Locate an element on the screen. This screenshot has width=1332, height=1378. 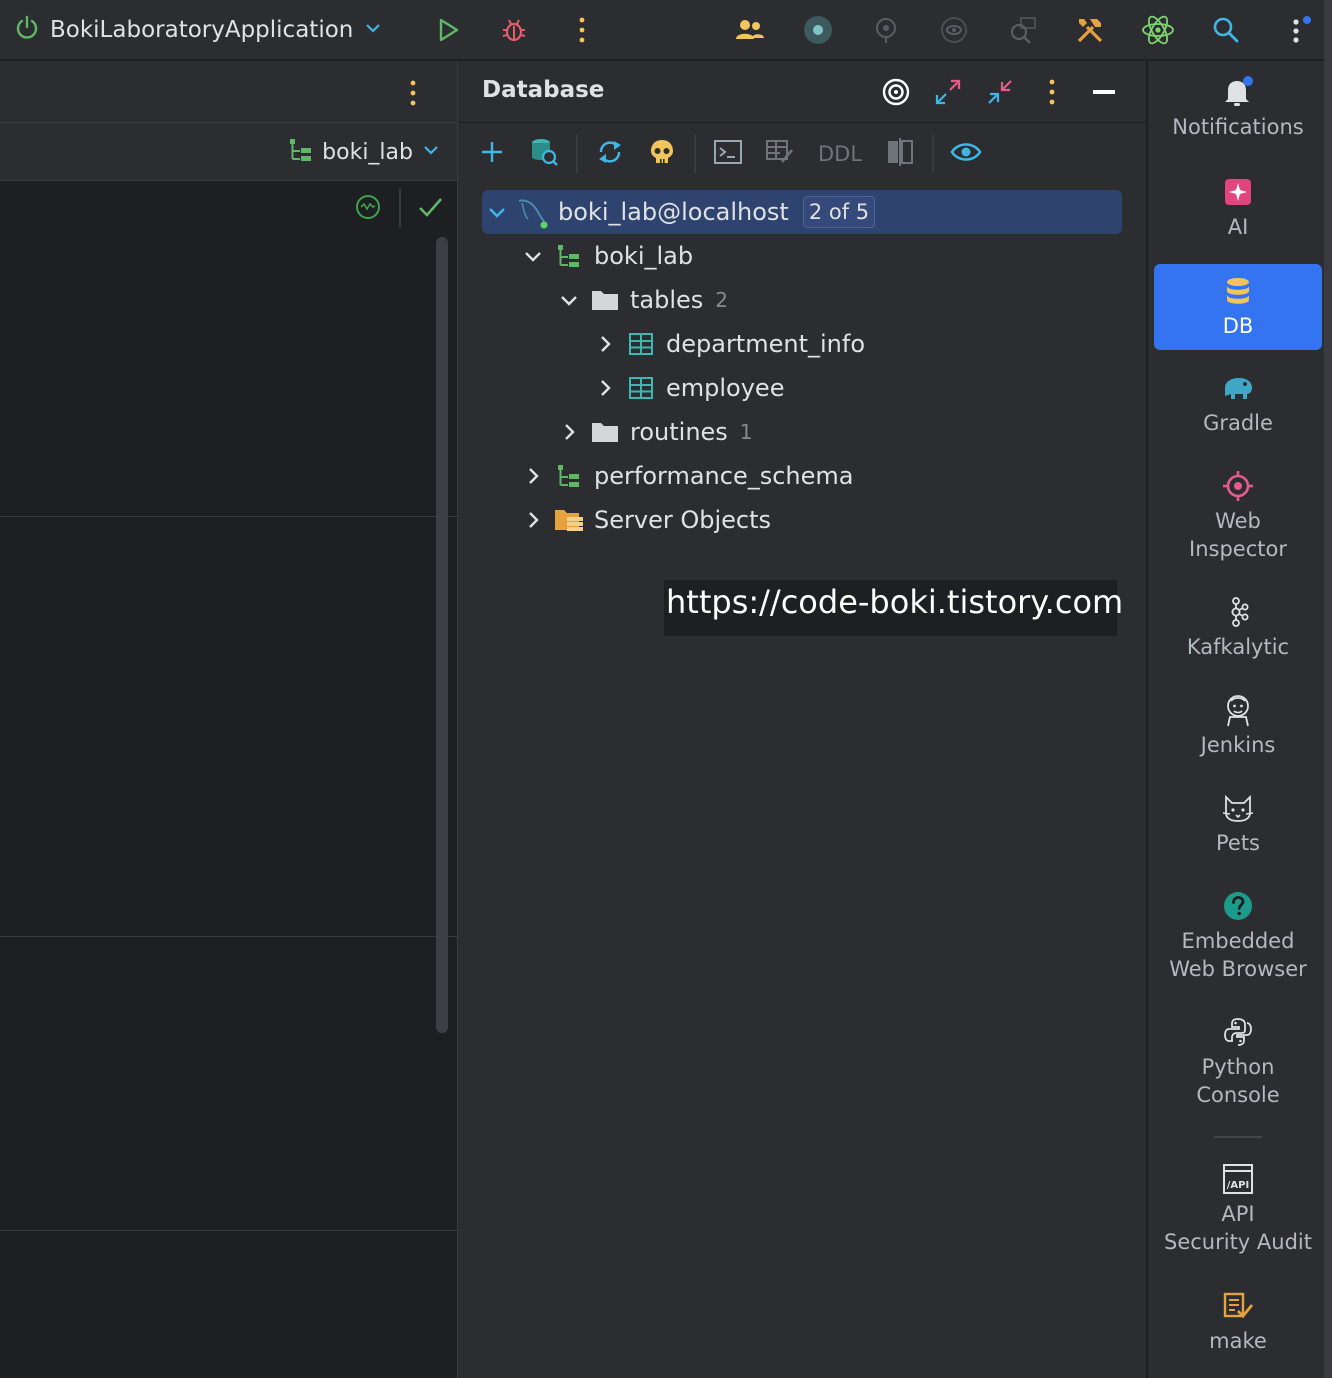
window-edge is located at coordinates (1328, 689).